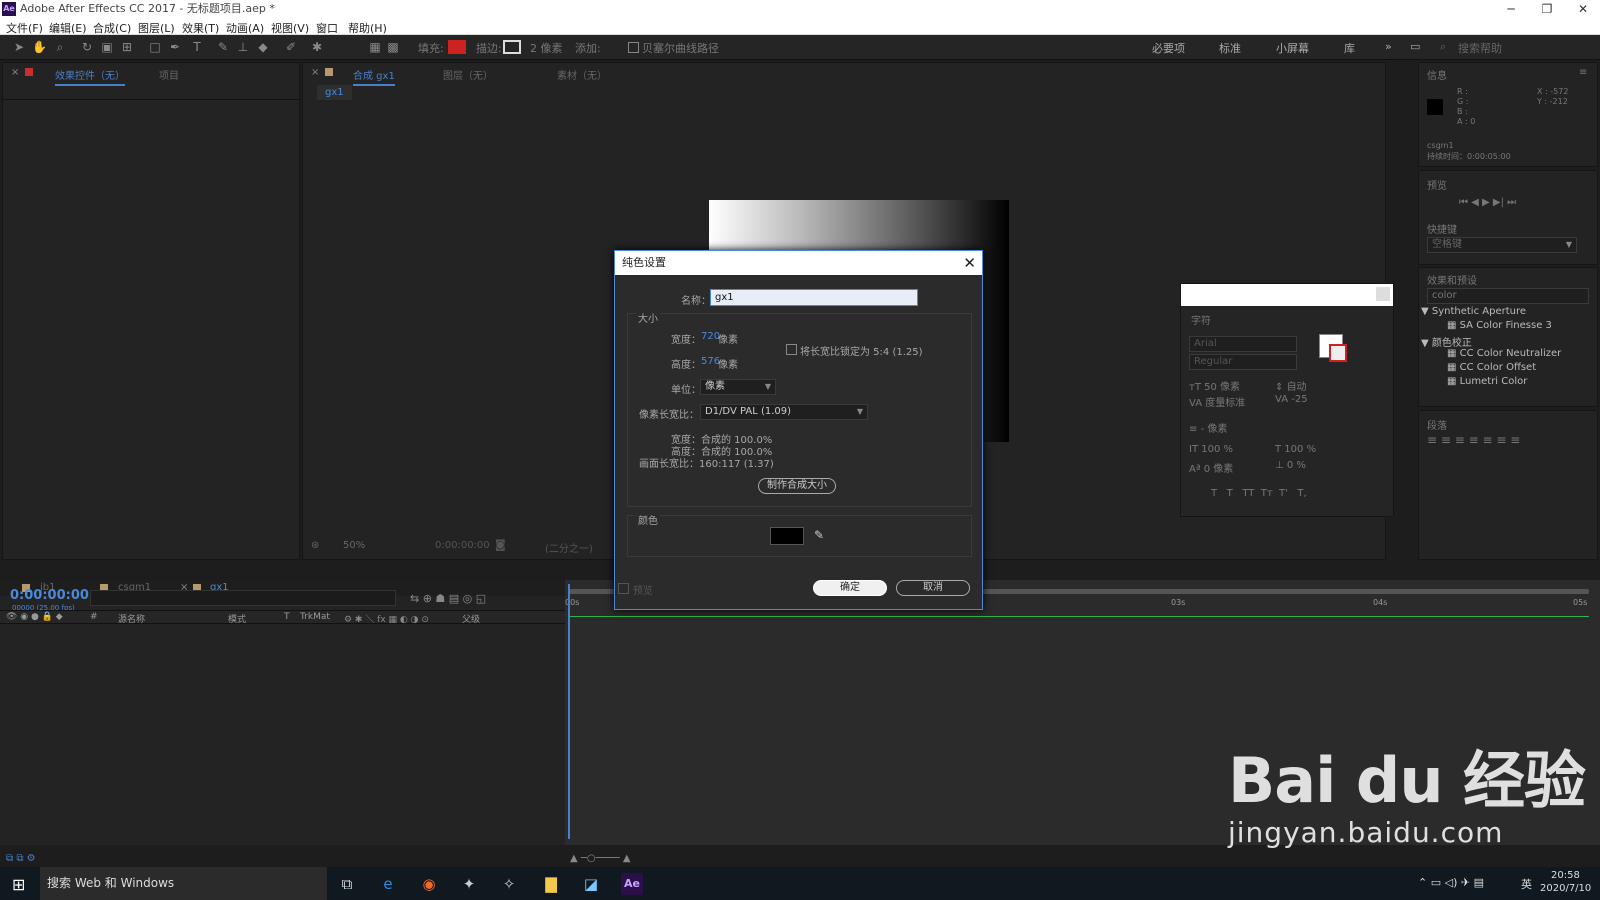  Describe the element at coordinates (1487, 381) in the screenshot. I see `effect-item: ▦ Lumetri Color` at that location.